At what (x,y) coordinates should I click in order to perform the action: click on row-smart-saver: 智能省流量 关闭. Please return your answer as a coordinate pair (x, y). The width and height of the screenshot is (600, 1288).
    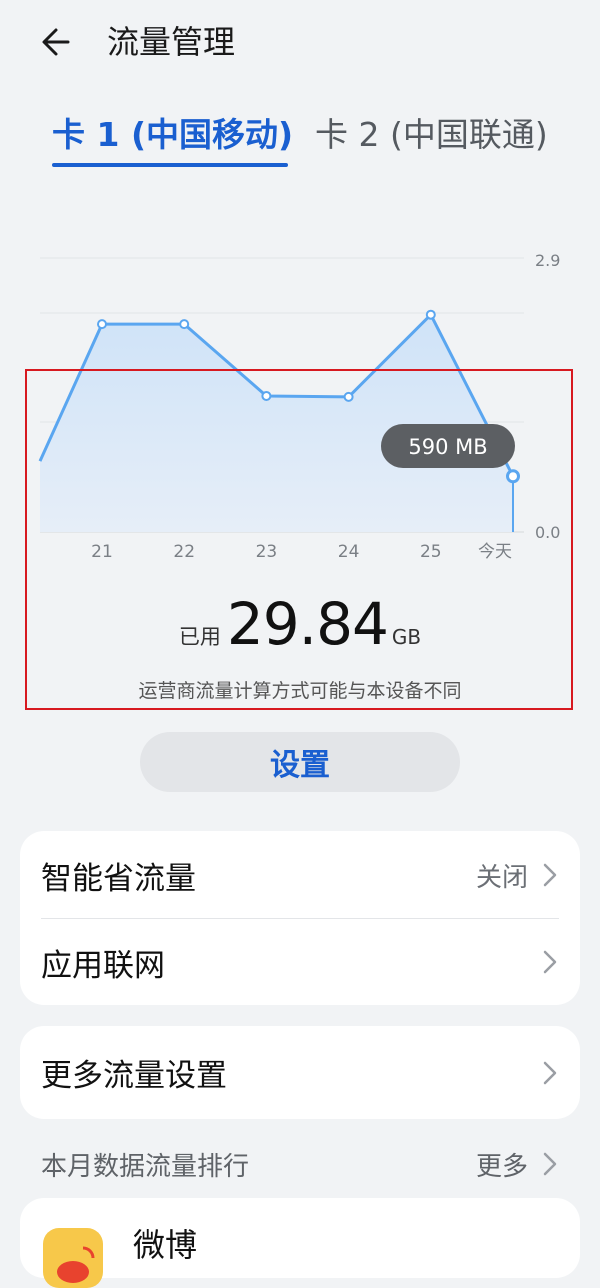
    Looking at the image, I should click on (300, 875).